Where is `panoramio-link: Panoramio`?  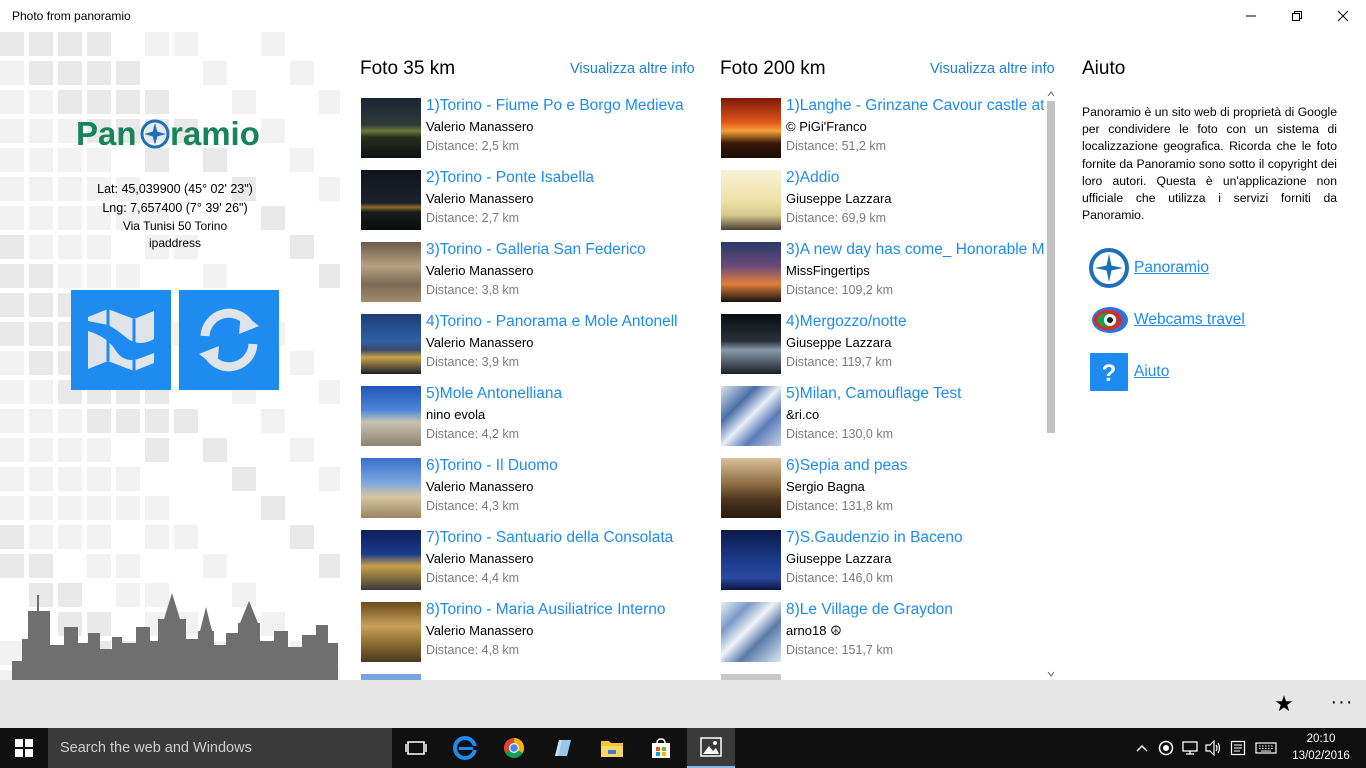 panoramio-link: Panoramio is located at coordinates (1148, 268).